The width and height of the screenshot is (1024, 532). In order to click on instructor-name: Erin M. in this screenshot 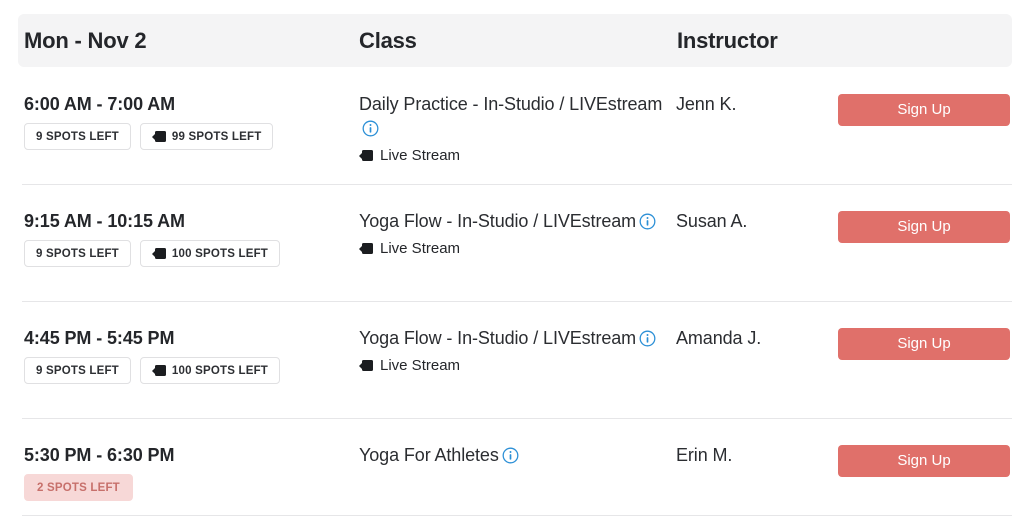, I will do `click(704, 455)`.